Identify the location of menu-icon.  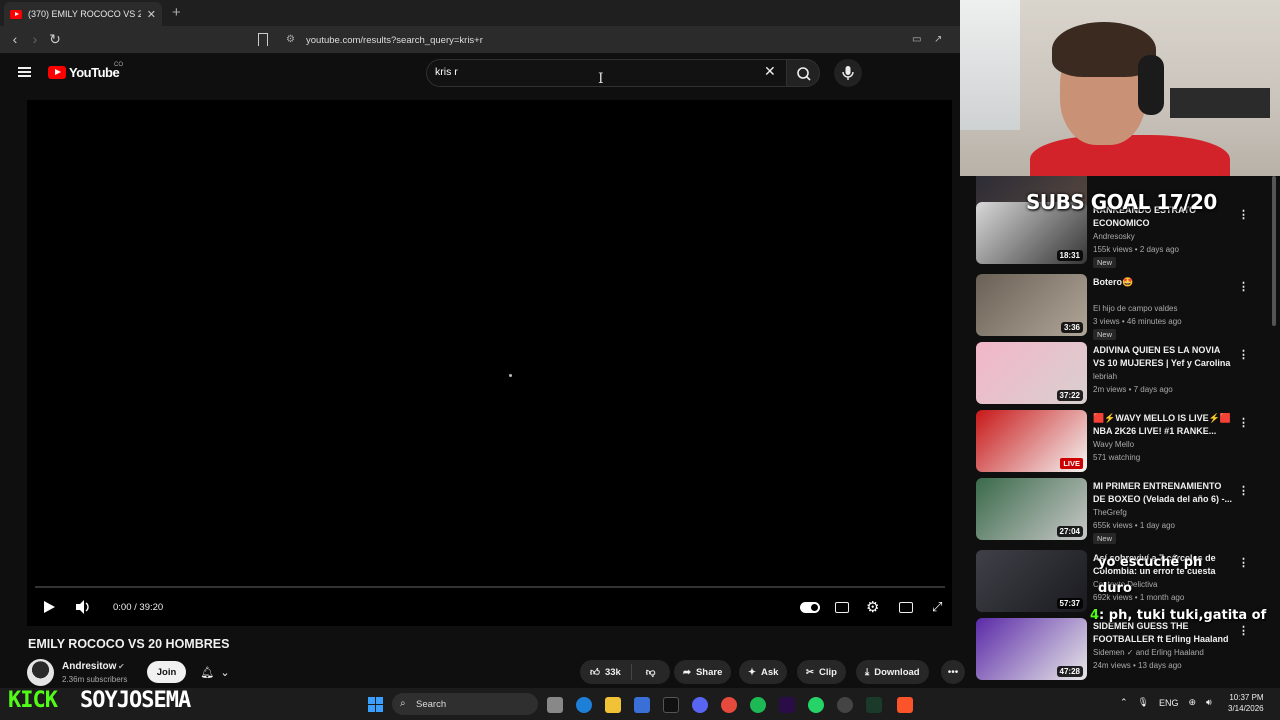
(24, 72).